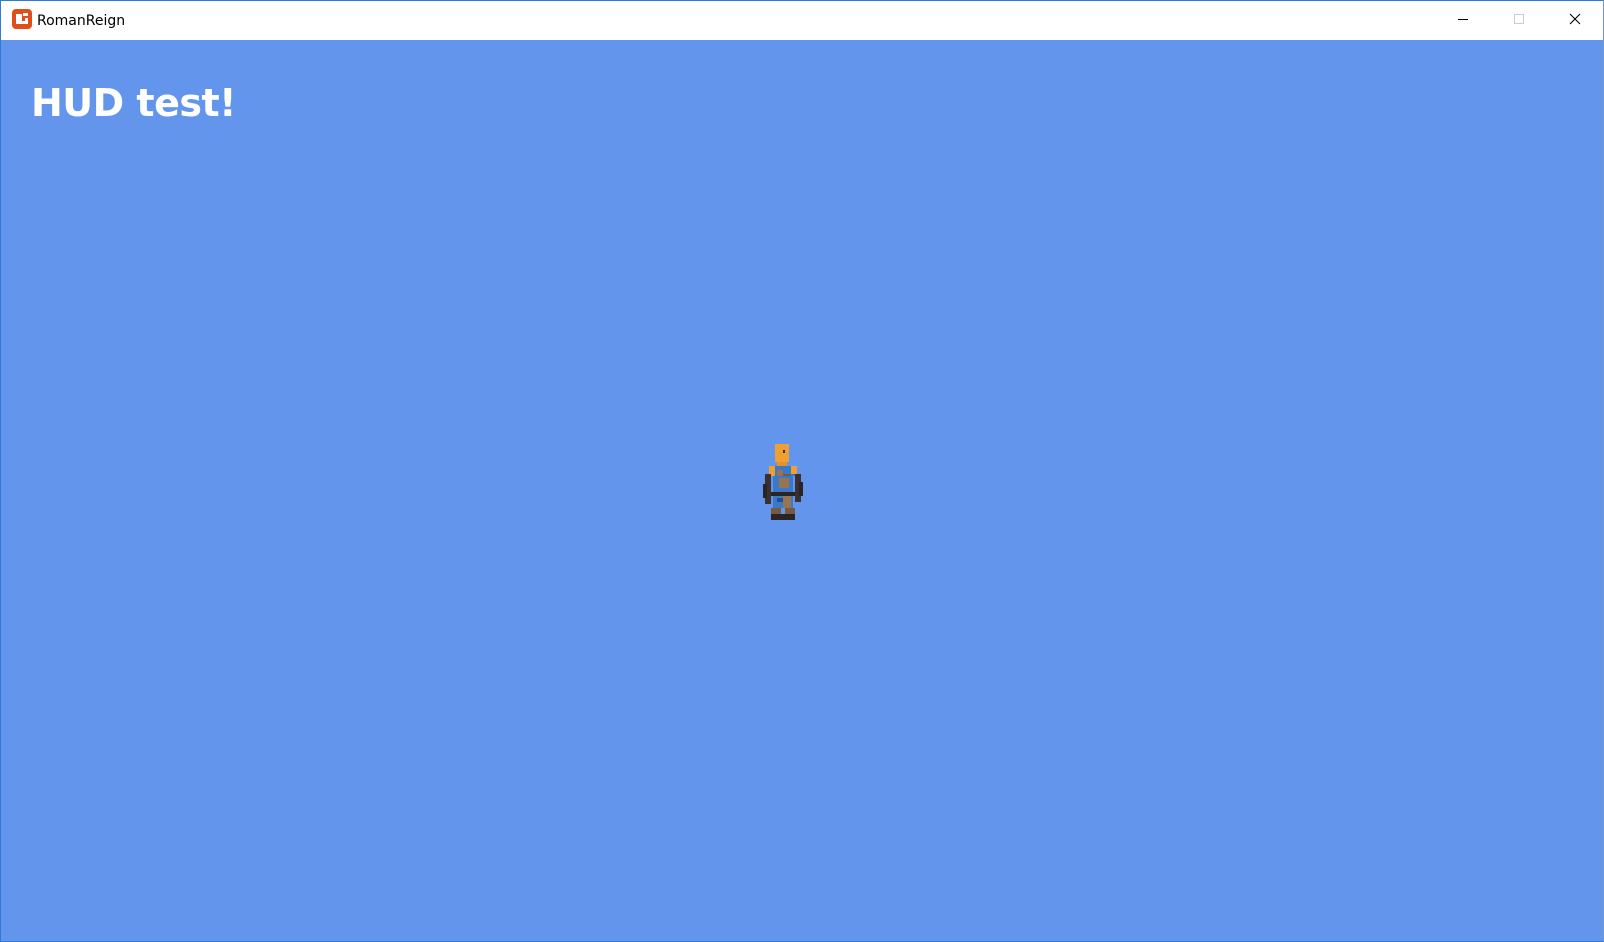  Describe the element at coordinates (81, 21) in the screenshot. I see `window-title: RomanReign` at that location.